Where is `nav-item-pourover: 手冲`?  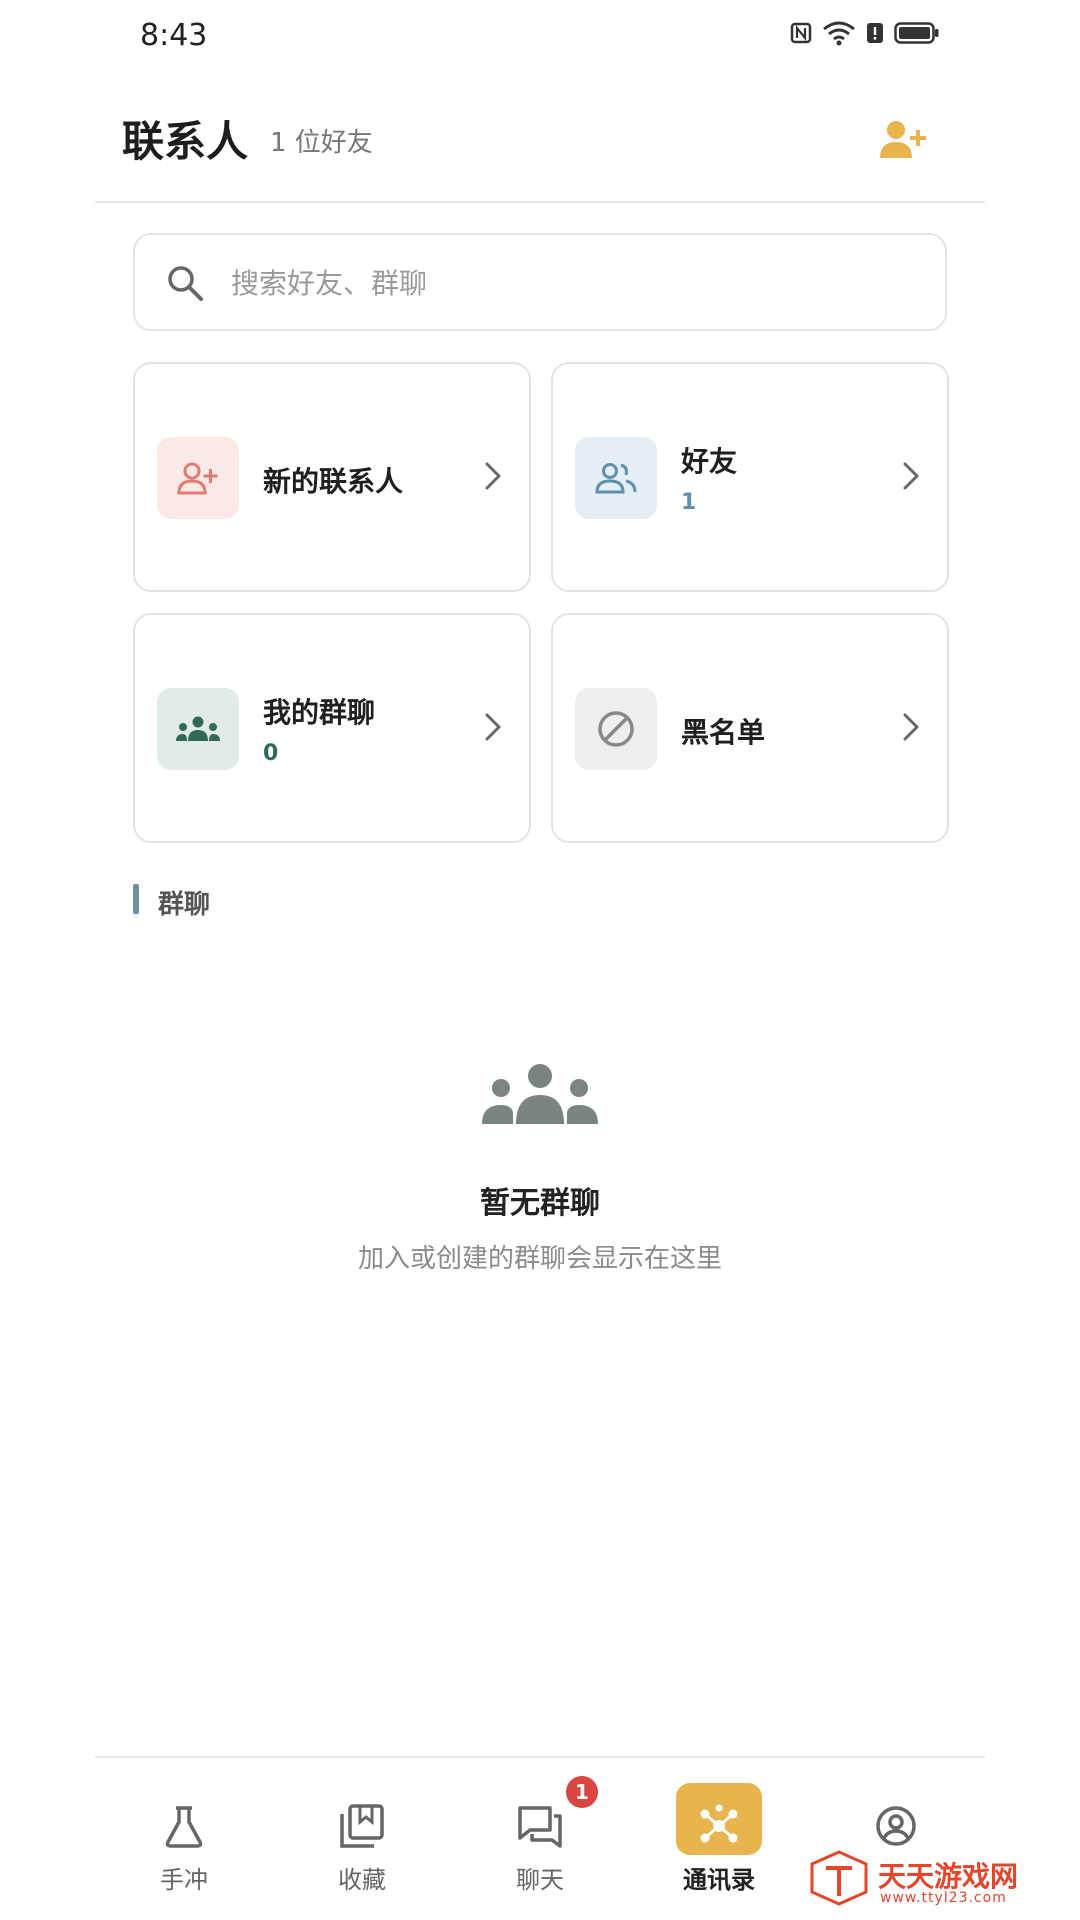
nav-item-pourover: 手冲 is located at coordinates (184, 1840).